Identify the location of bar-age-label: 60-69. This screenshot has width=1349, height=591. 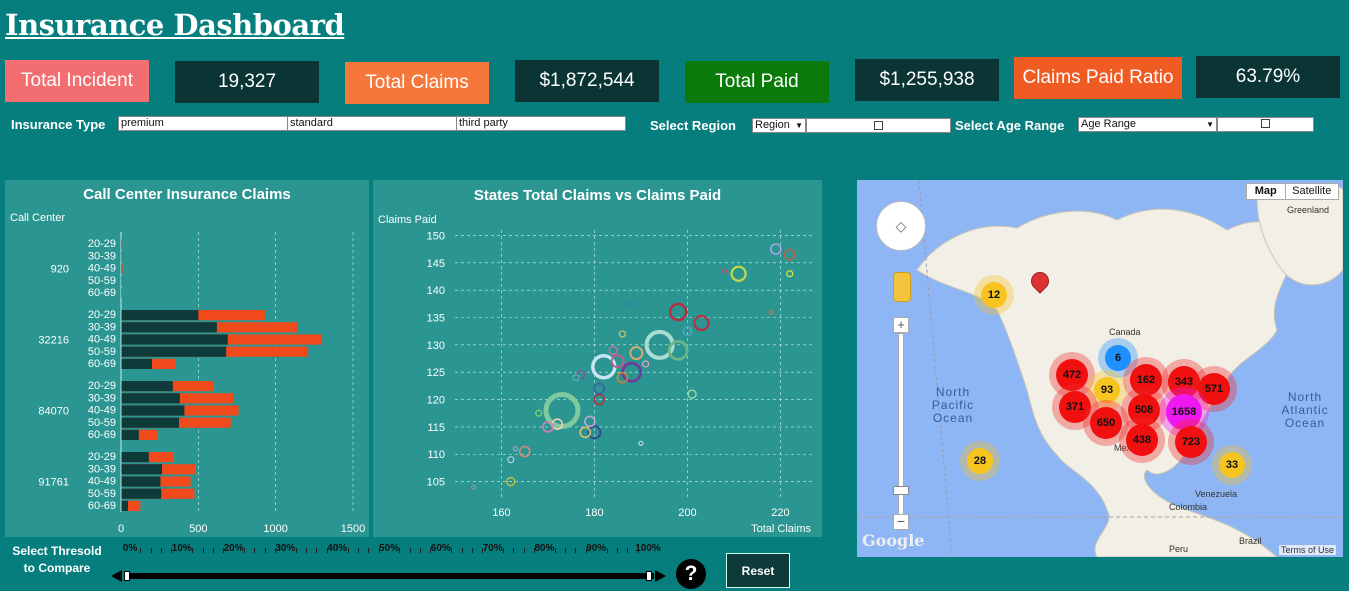
(102, 435).